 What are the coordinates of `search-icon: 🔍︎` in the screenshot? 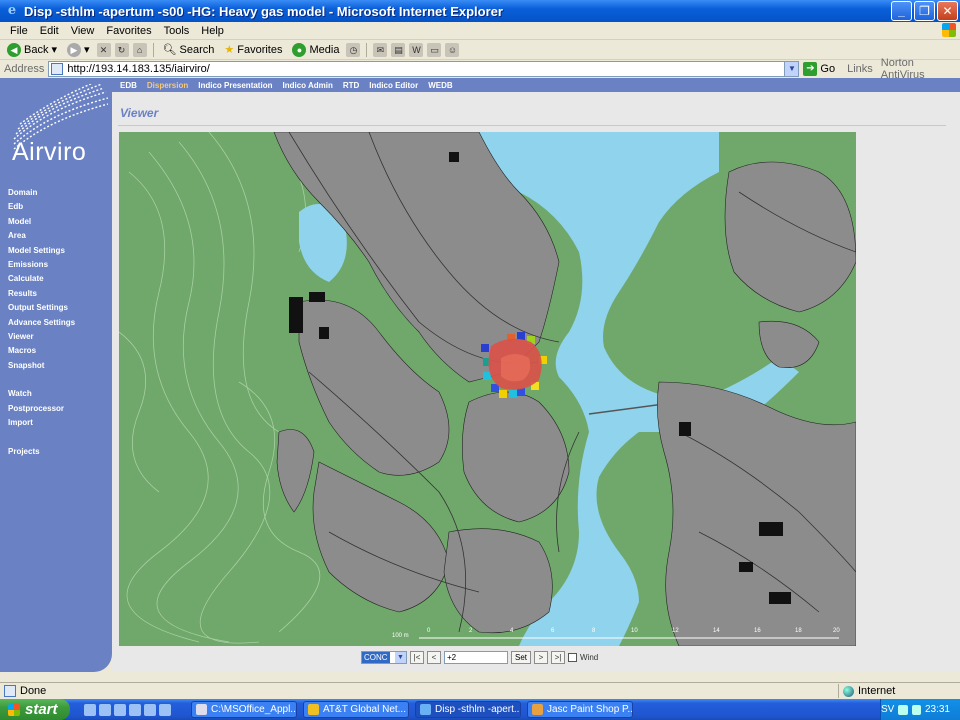 It's located at (169, 50).